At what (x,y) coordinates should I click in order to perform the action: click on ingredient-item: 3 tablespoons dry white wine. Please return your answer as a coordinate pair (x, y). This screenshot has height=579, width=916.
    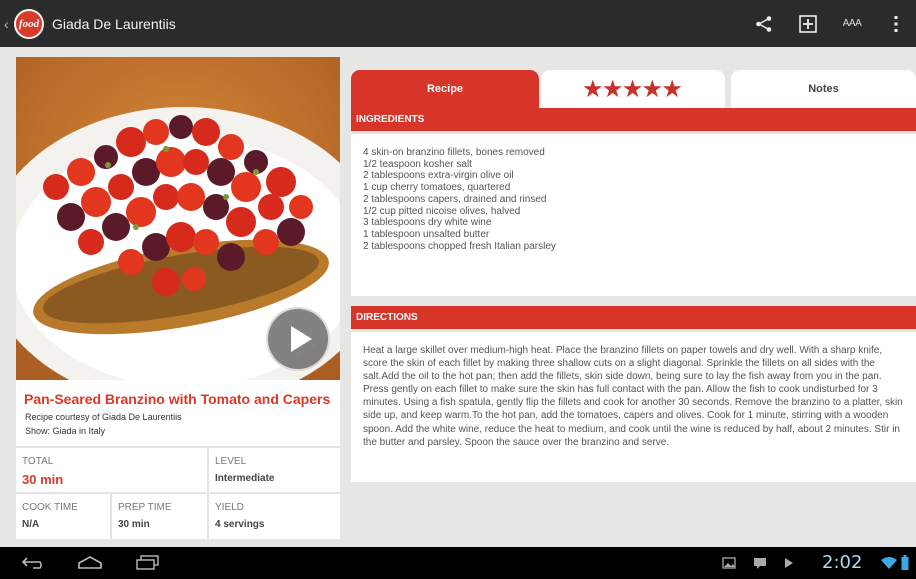
    Looking at the image, I should click on (427, 223).